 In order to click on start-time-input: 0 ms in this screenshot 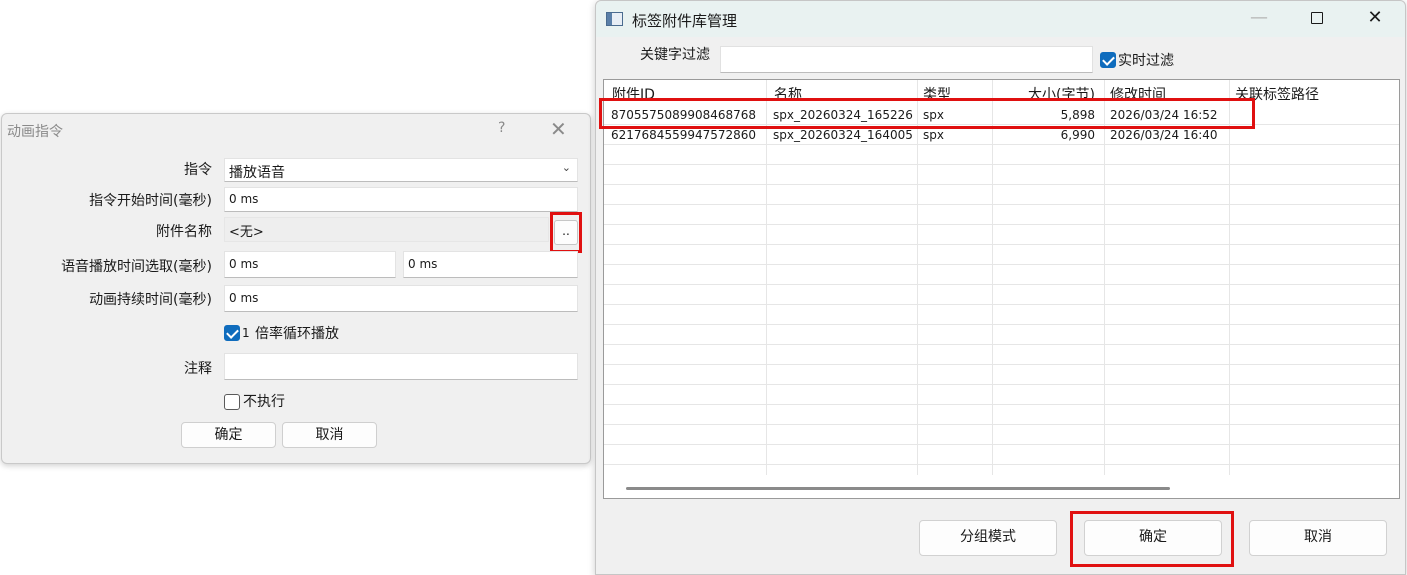, I will do `click(401, 199)`.